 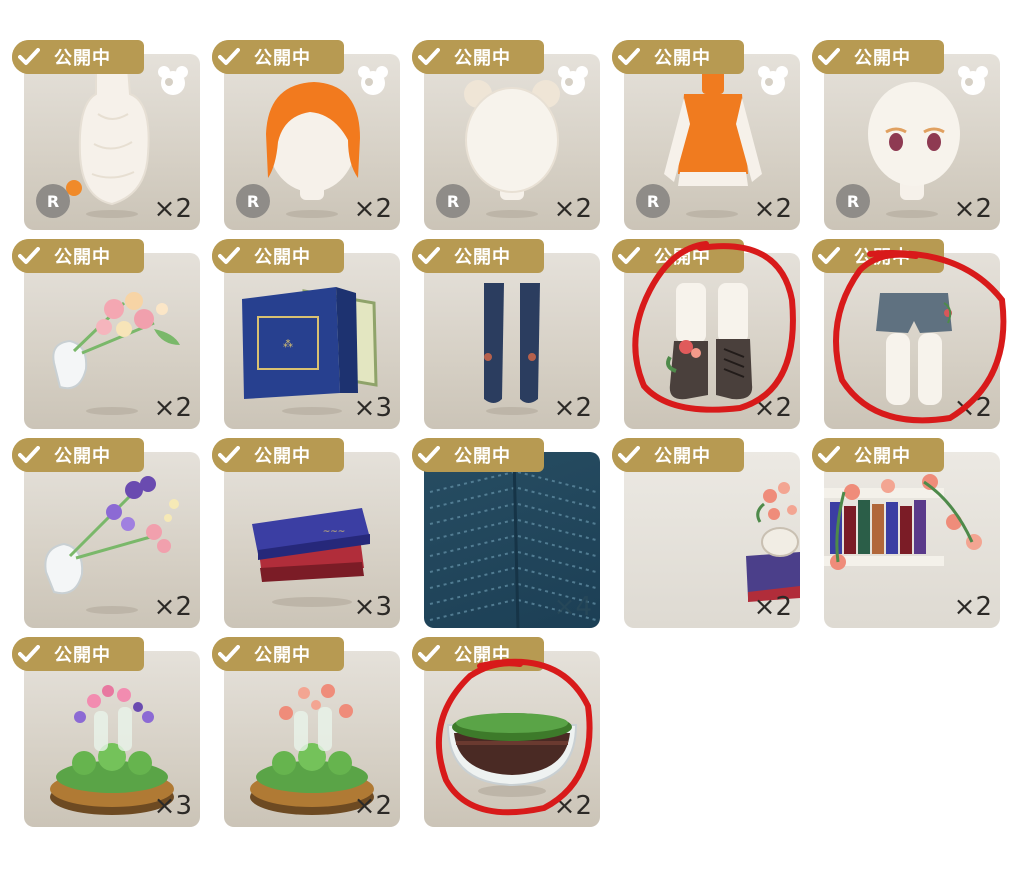 What do you see at coordinates (306, 533) in the screenshot?
I see `item-card: 公開中 ~~~ ×3` at bounding box center [306, 533].